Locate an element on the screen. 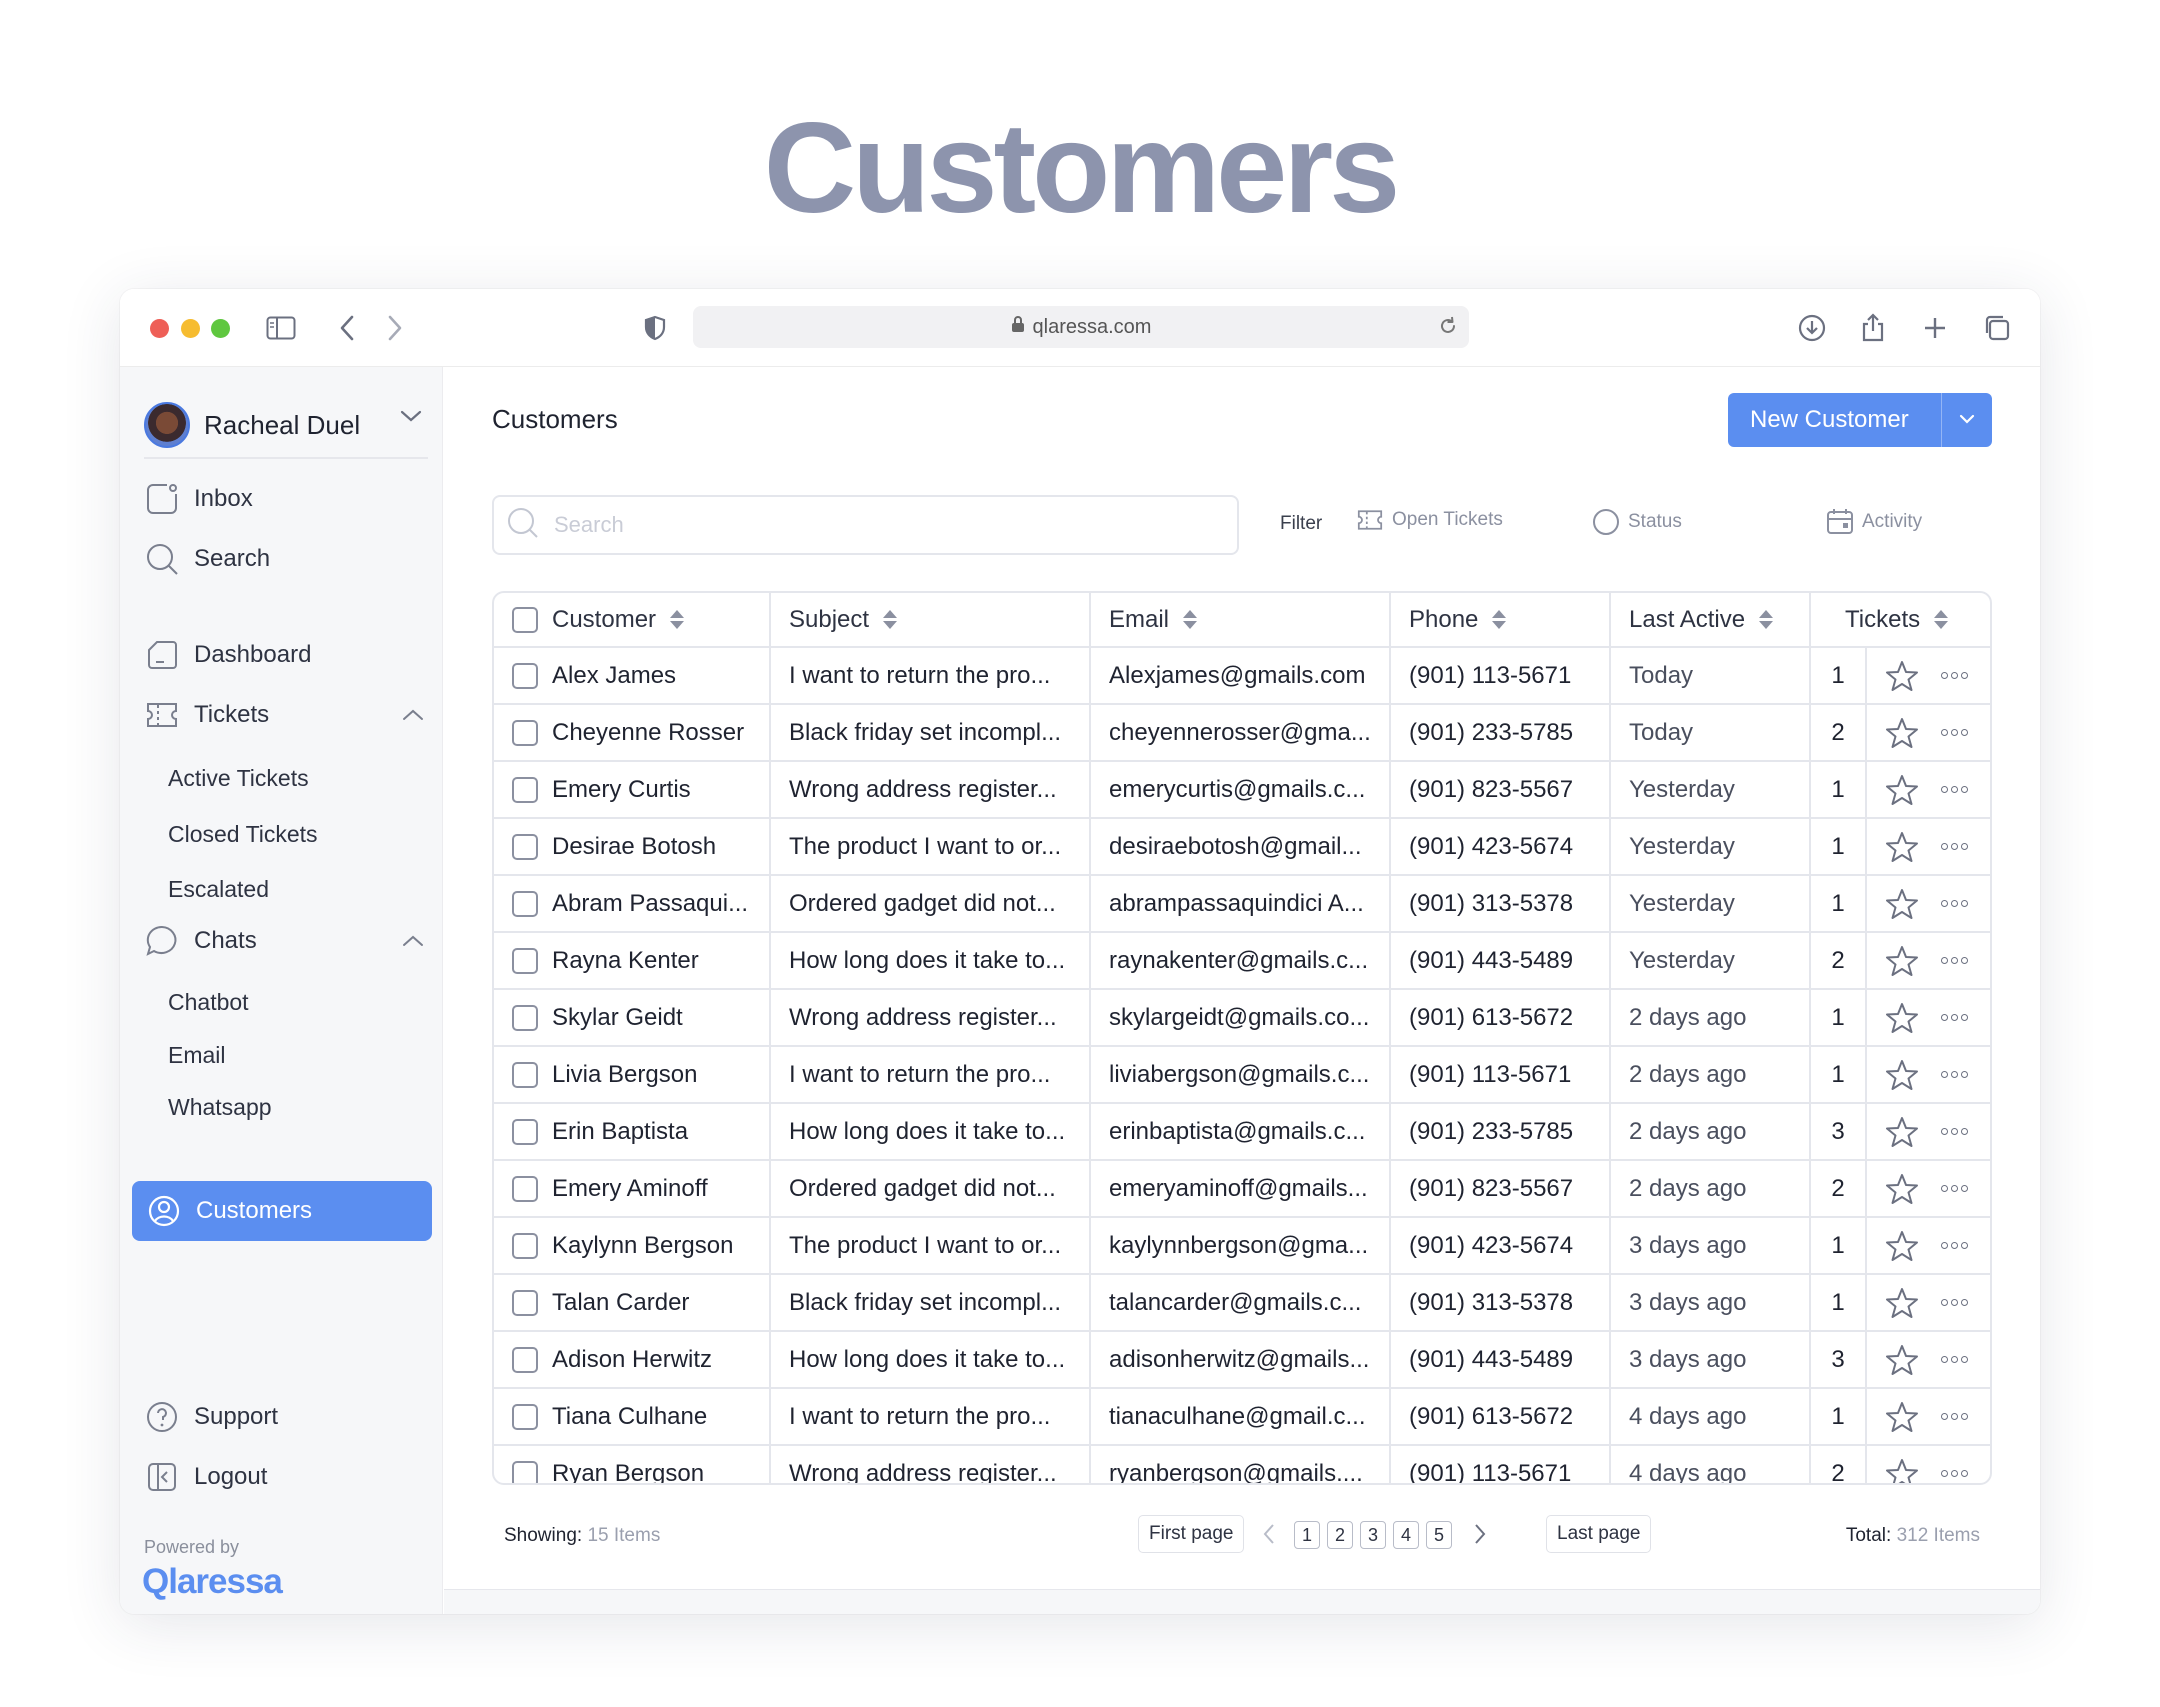  page-number-3: 3 is located at coordinates (1373, 1535).